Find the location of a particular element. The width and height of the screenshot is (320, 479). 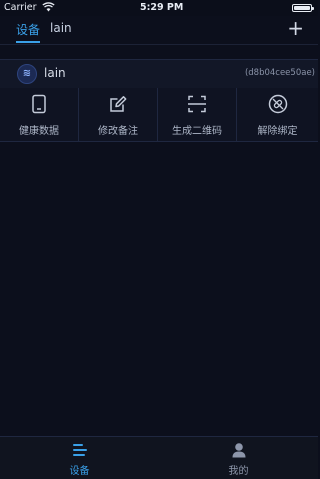

device-actions: 健康数据 修改备注 生成二维码 解除绑定 is located at coordinates (159, 115).